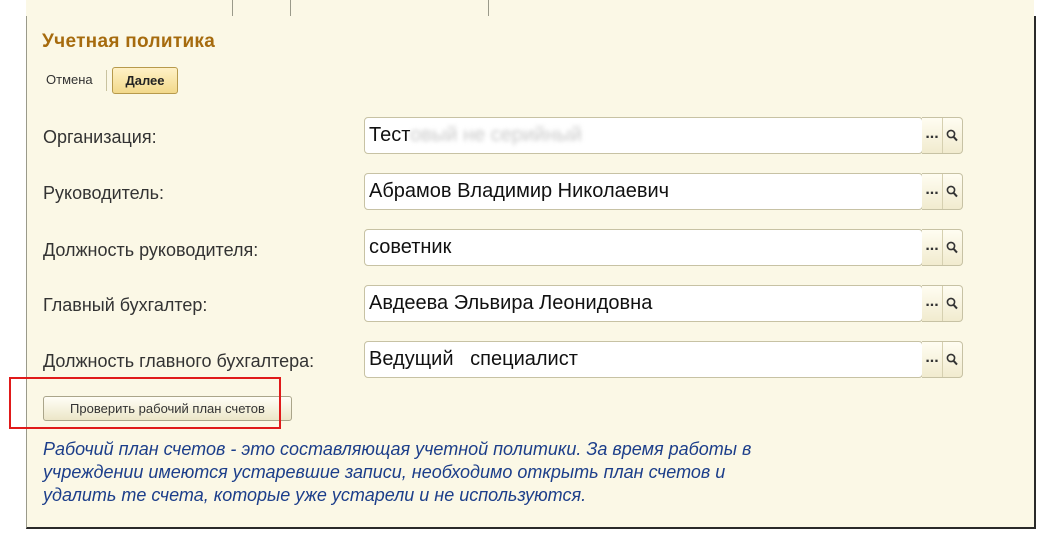 The image size is (1042, 545). I want to click on organization-value: Тест, so click(390, 135).